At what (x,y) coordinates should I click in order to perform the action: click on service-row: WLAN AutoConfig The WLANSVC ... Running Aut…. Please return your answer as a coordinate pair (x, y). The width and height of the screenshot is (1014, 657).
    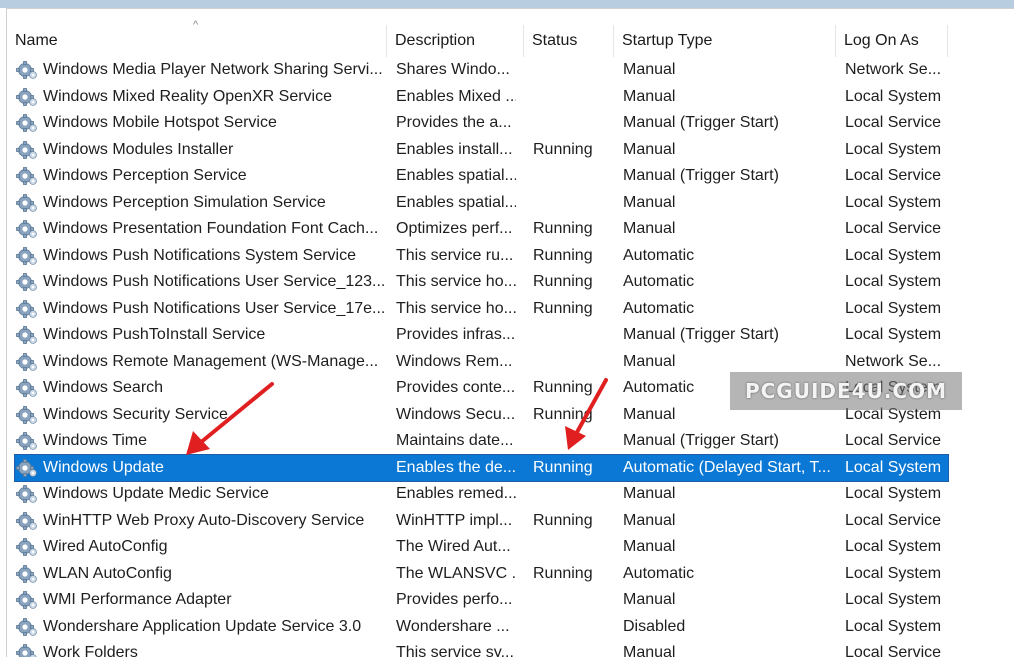
    Looking at the image, I should click on (481, 574).